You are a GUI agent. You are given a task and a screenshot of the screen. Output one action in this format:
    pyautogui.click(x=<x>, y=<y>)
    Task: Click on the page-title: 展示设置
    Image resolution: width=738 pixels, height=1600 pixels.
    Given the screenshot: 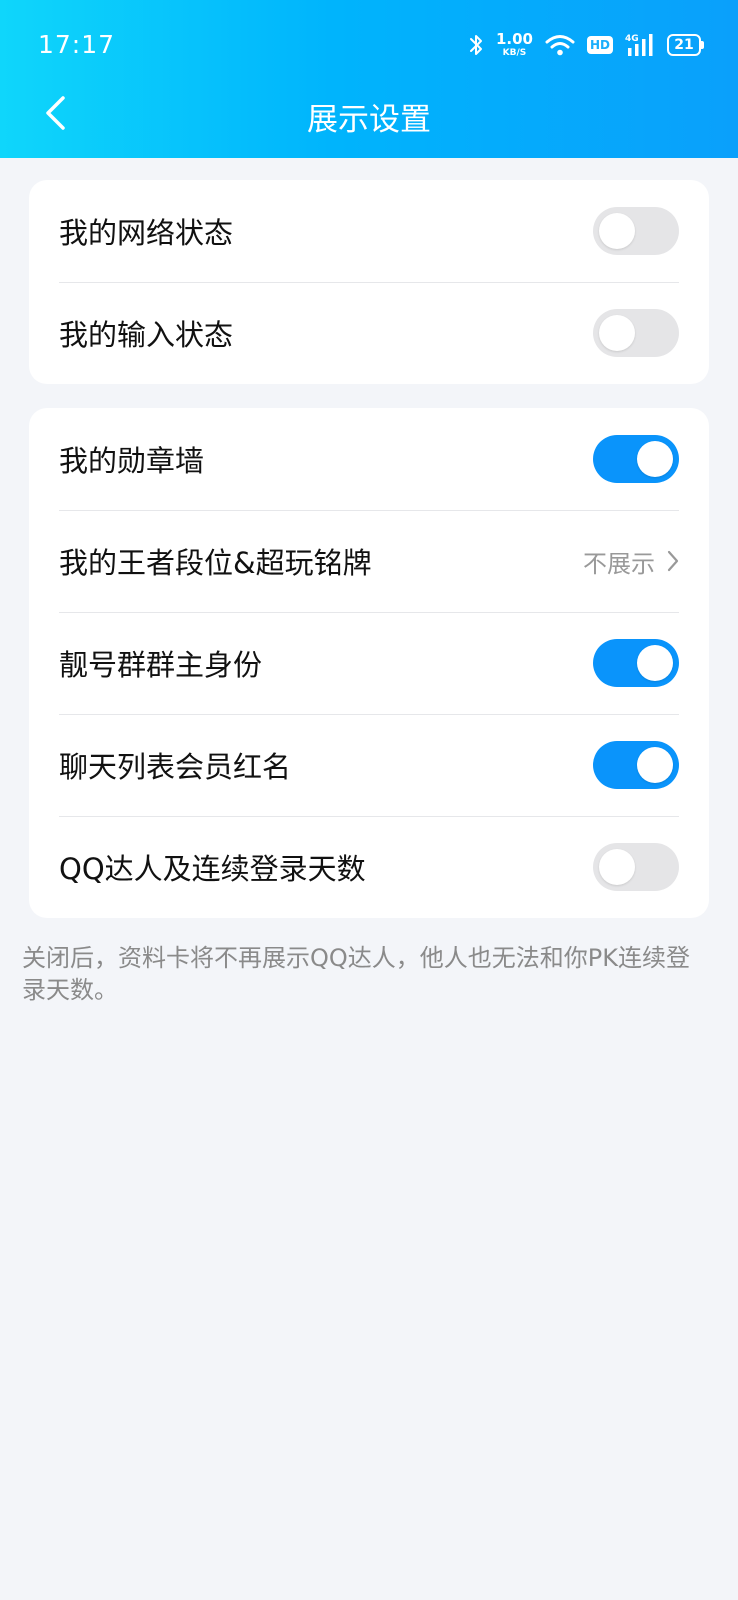 What is the action you would take?
    pyautogui.click(x=369, y=120)
    